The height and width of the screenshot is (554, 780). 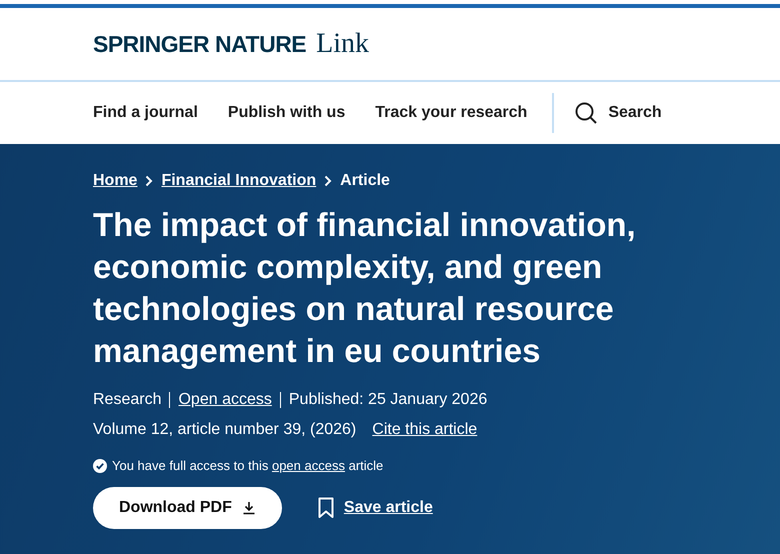 I want to click on meta-text: Research, so click(x=127, y=400).